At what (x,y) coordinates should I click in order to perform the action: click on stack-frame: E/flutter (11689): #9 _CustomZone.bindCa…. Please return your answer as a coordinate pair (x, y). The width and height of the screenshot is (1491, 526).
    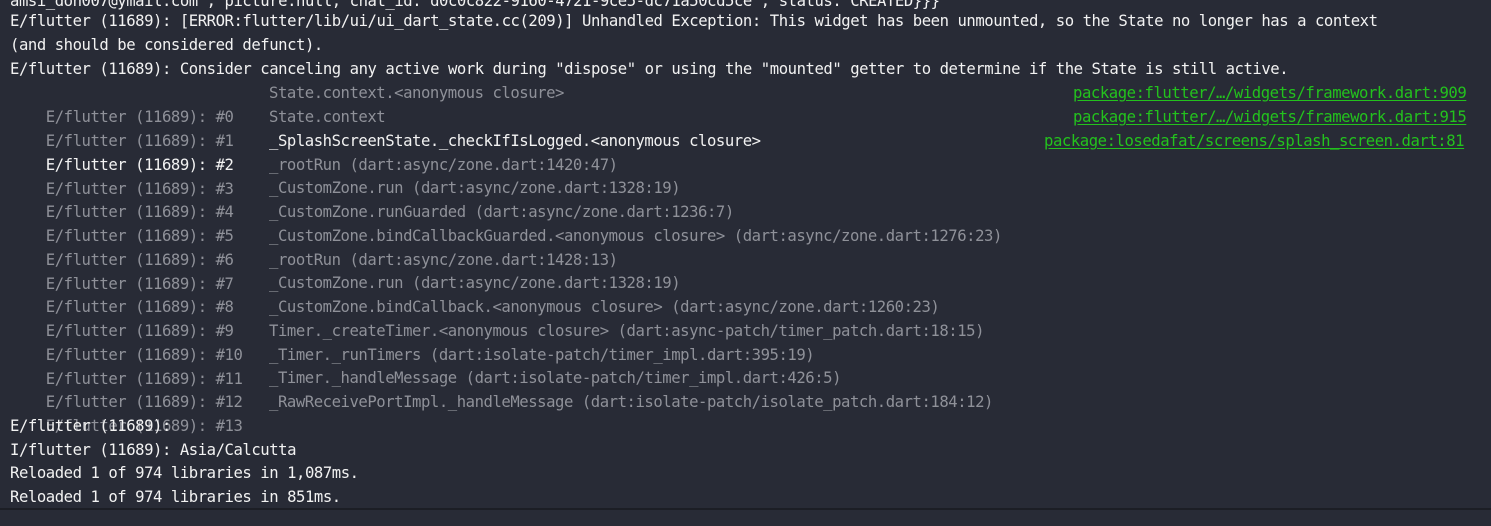
    Looking at the image, I should click on (475, 317).